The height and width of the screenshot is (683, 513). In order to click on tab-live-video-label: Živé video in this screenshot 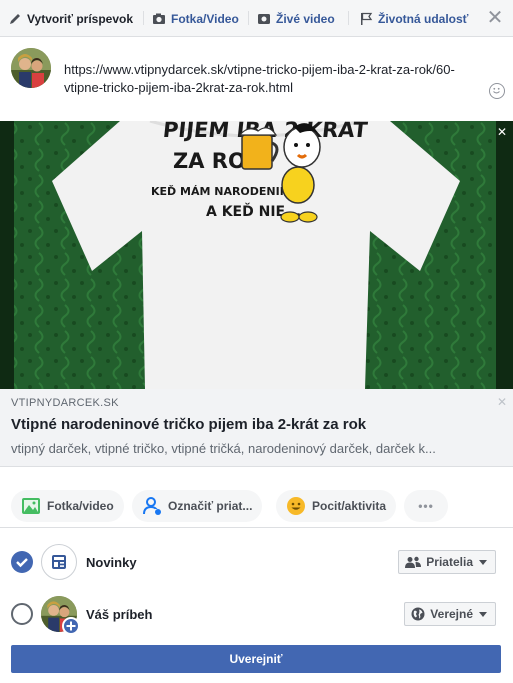, I will do `click(305, 18)`.